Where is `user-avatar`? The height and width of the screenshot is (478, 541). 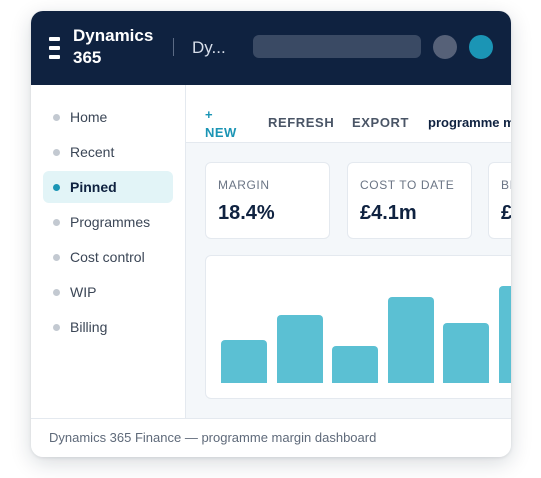
user-avatar is located at coordinates (481, 47).